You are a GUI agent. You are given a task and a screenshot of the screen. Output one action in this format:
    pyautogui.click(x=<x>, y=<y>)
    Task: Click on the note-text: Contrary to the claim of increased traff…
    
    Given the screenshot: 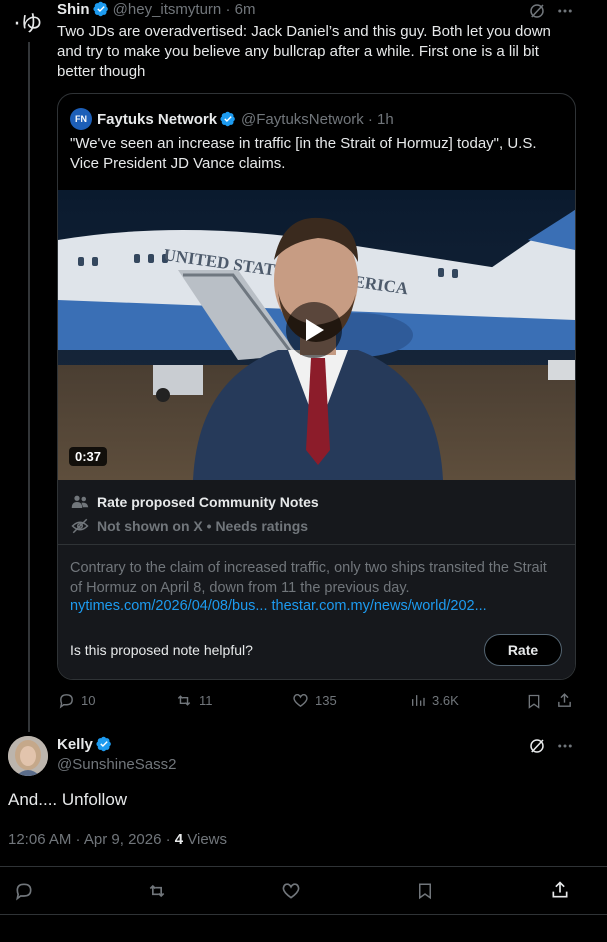 What is the action you would take?
    pyautogui.click(x=308, y=578)
    